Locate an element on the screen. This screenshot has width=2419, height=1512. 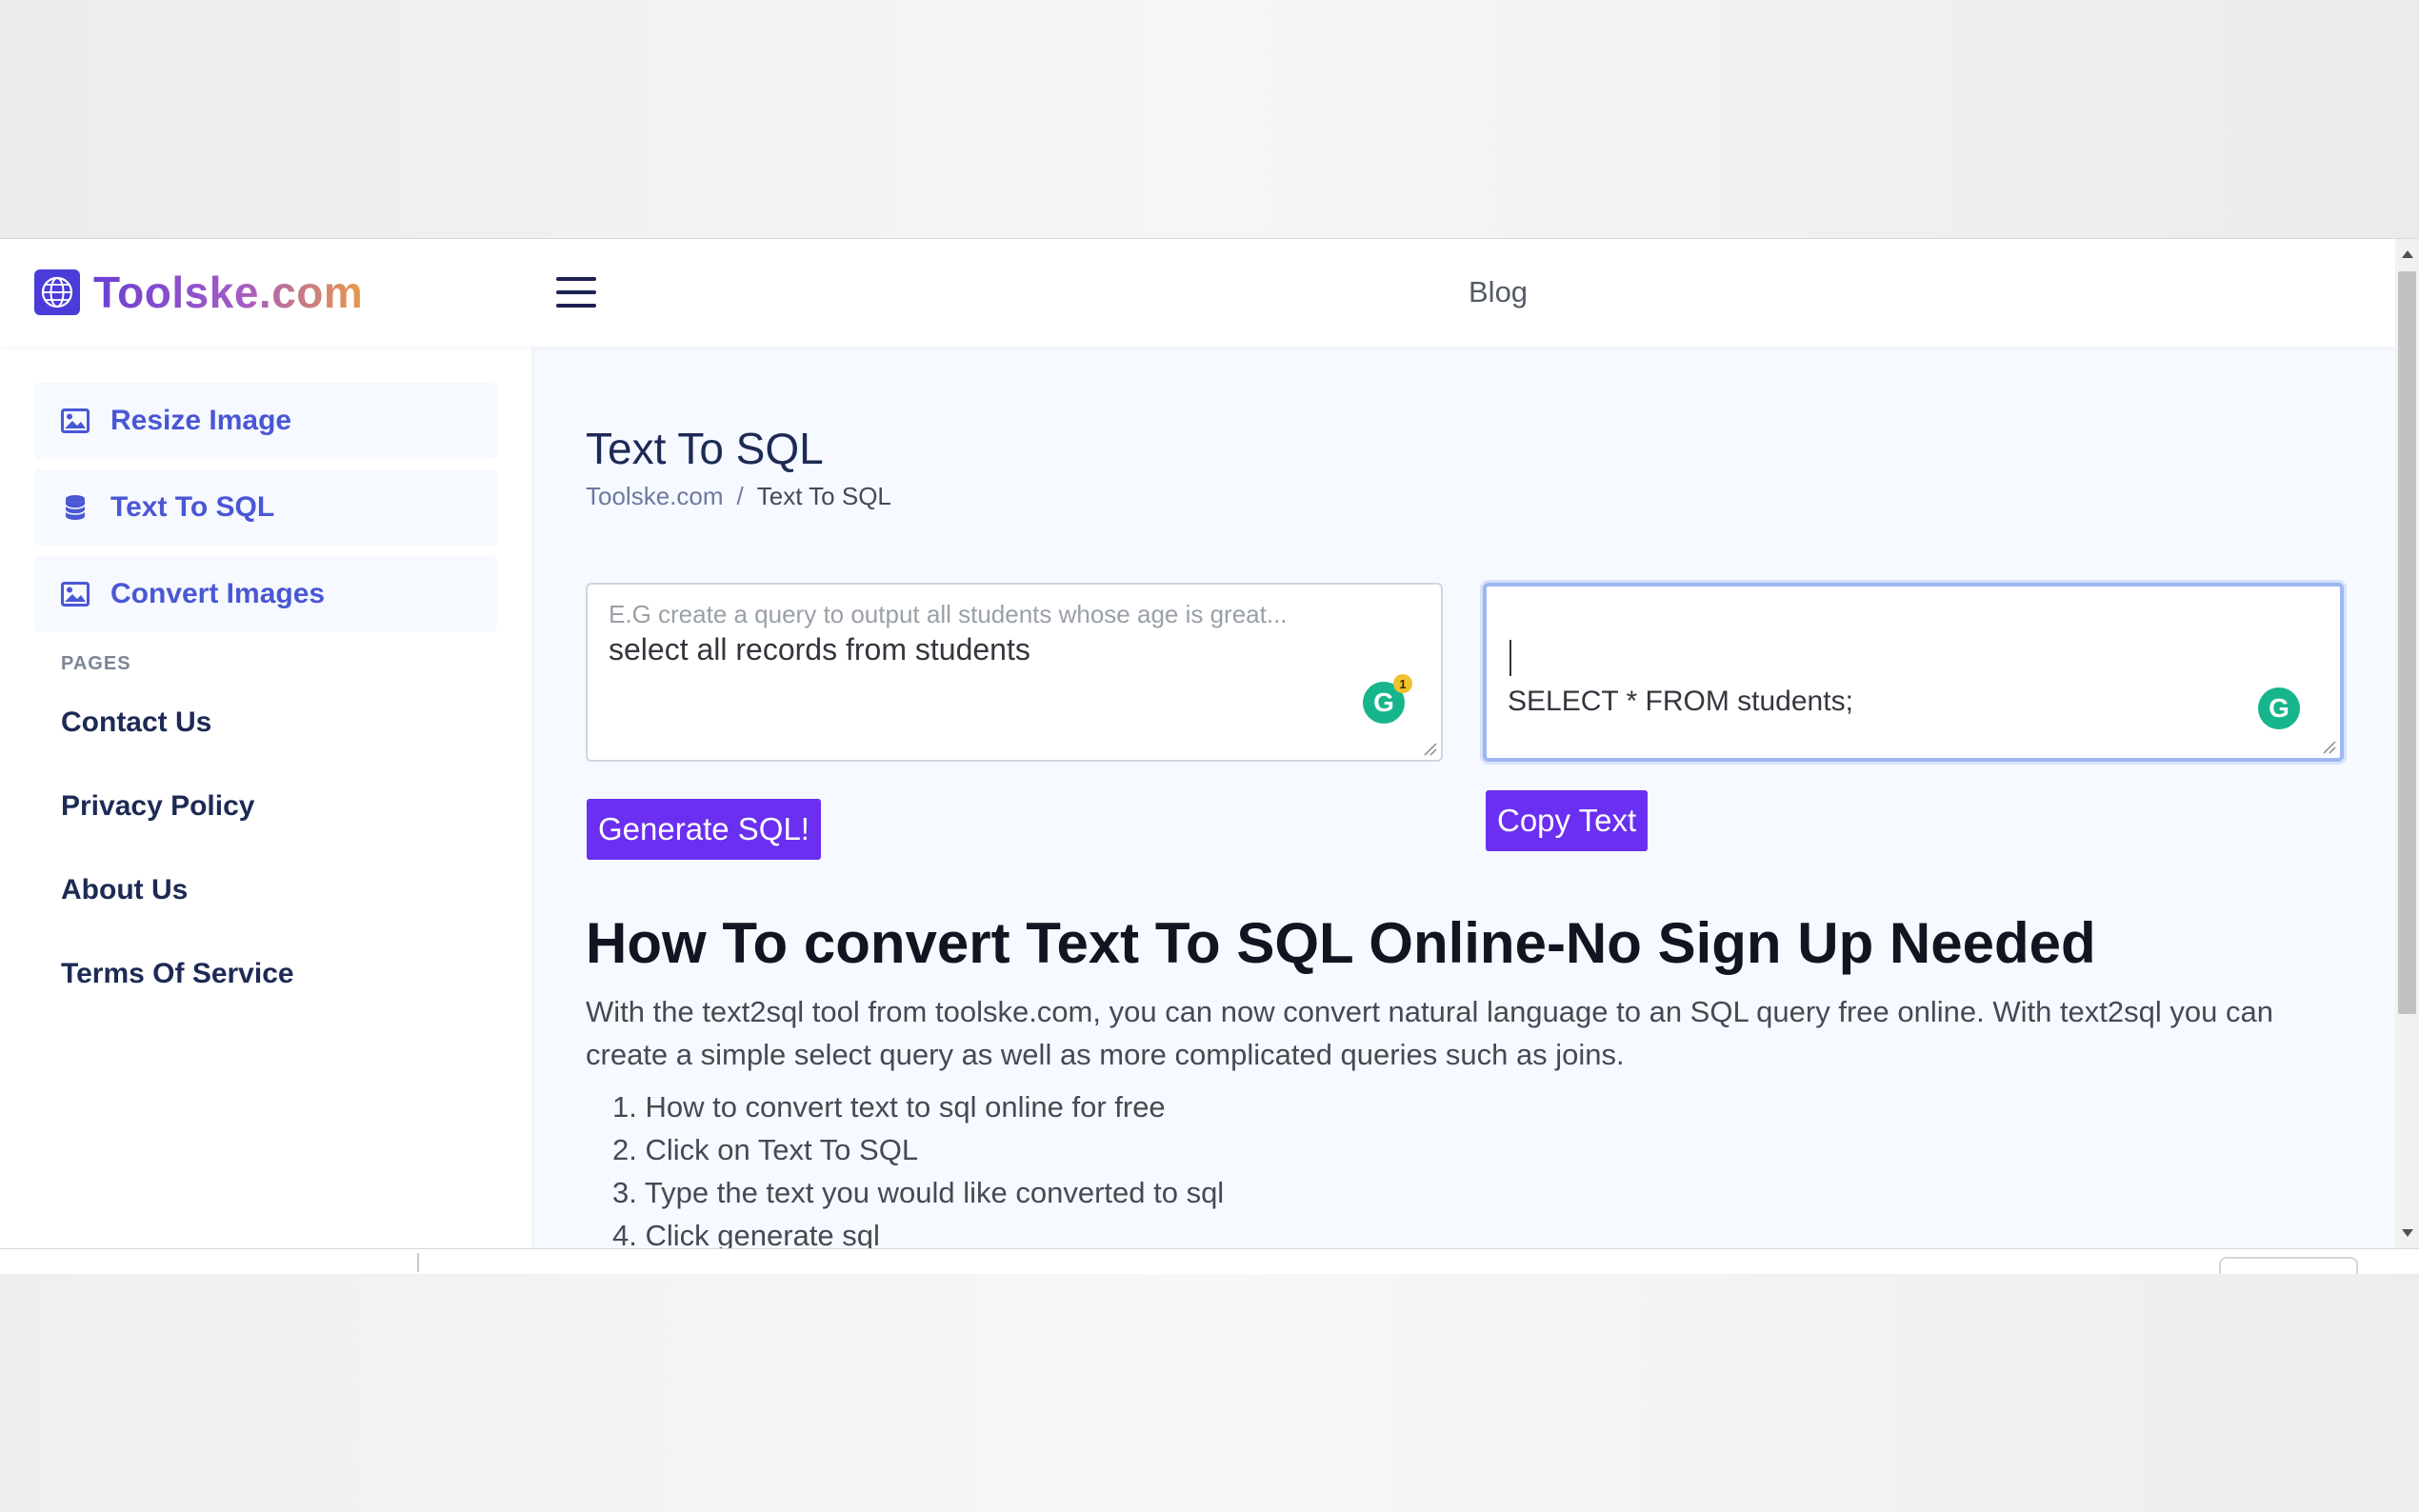
breadcrumb-home-link: Toolske.com is located at coordinates (655, 496).